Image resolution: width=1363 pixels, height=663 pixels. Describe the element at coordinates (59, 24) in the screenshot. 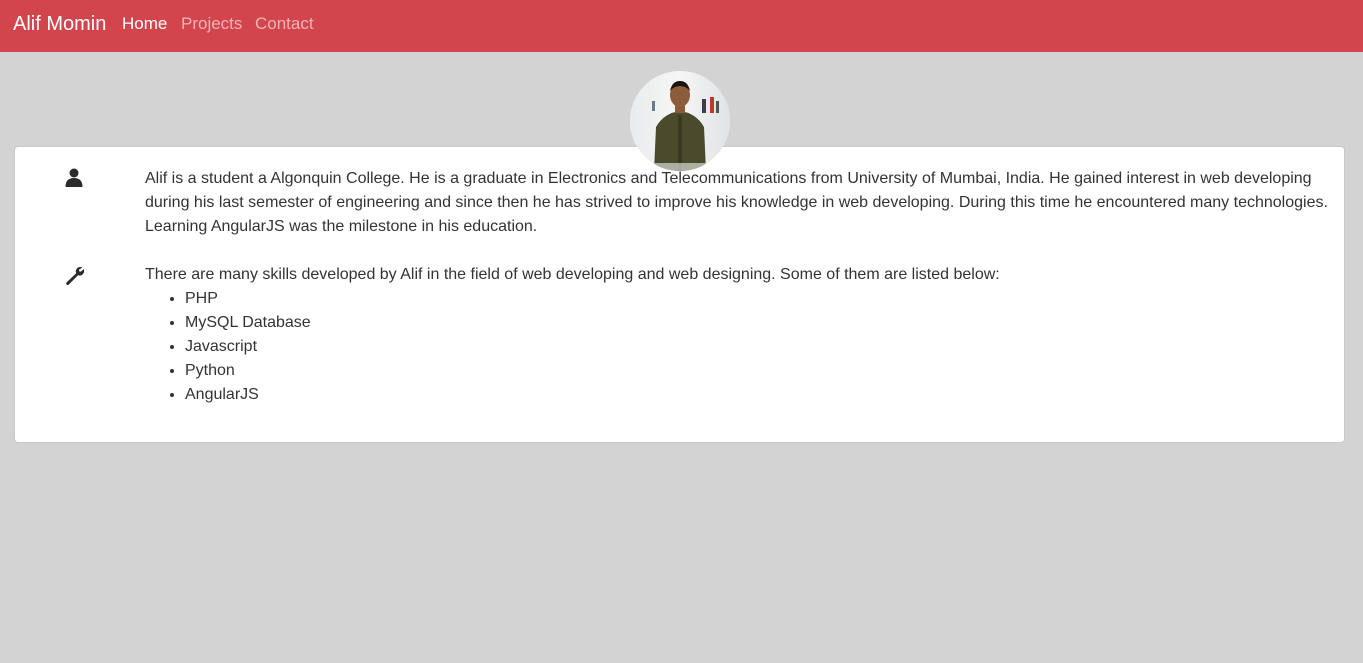

I see `brand-link: Alif Momin` at that location.